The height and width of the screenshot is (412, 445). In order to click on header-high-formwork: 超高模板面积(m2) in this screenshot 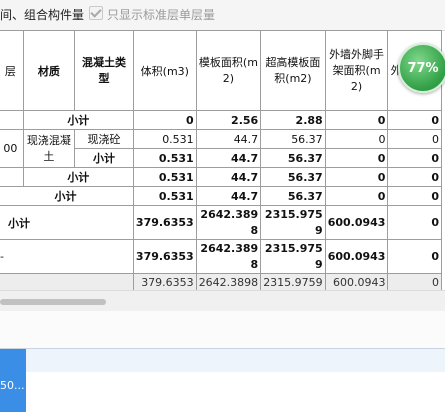, I will do `click(293, 70)`.